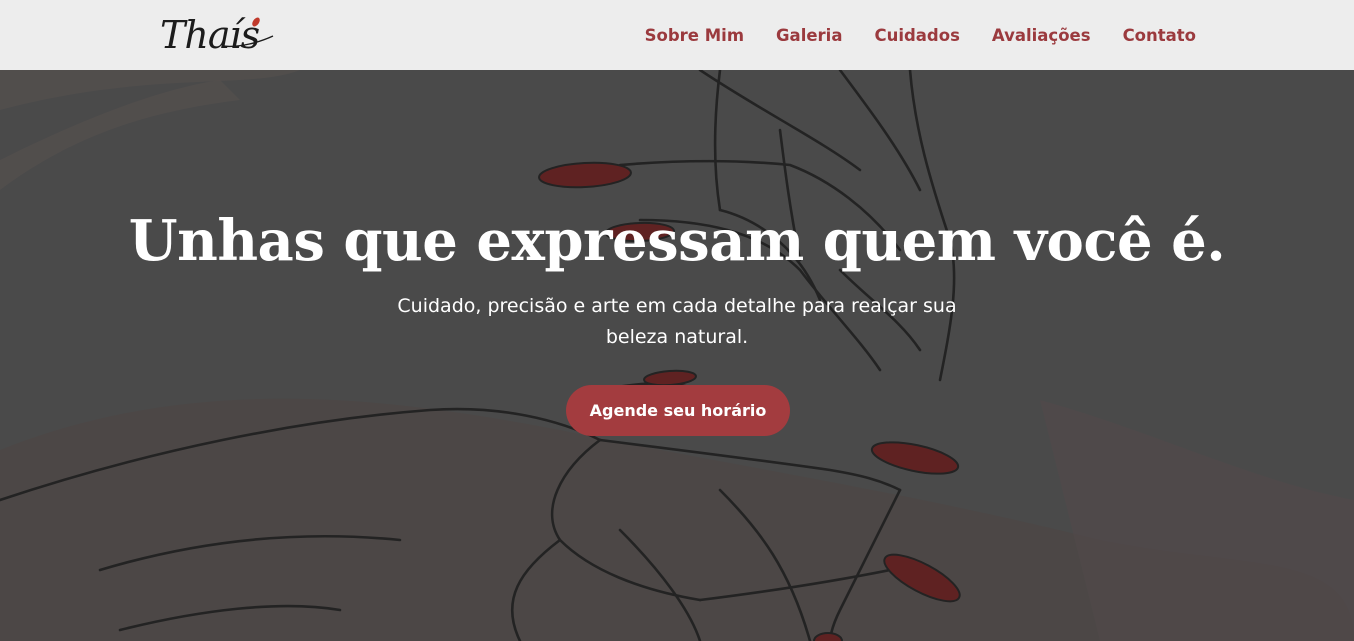  I want to click on nav-link-contato: Contato, so click(1159, 35).